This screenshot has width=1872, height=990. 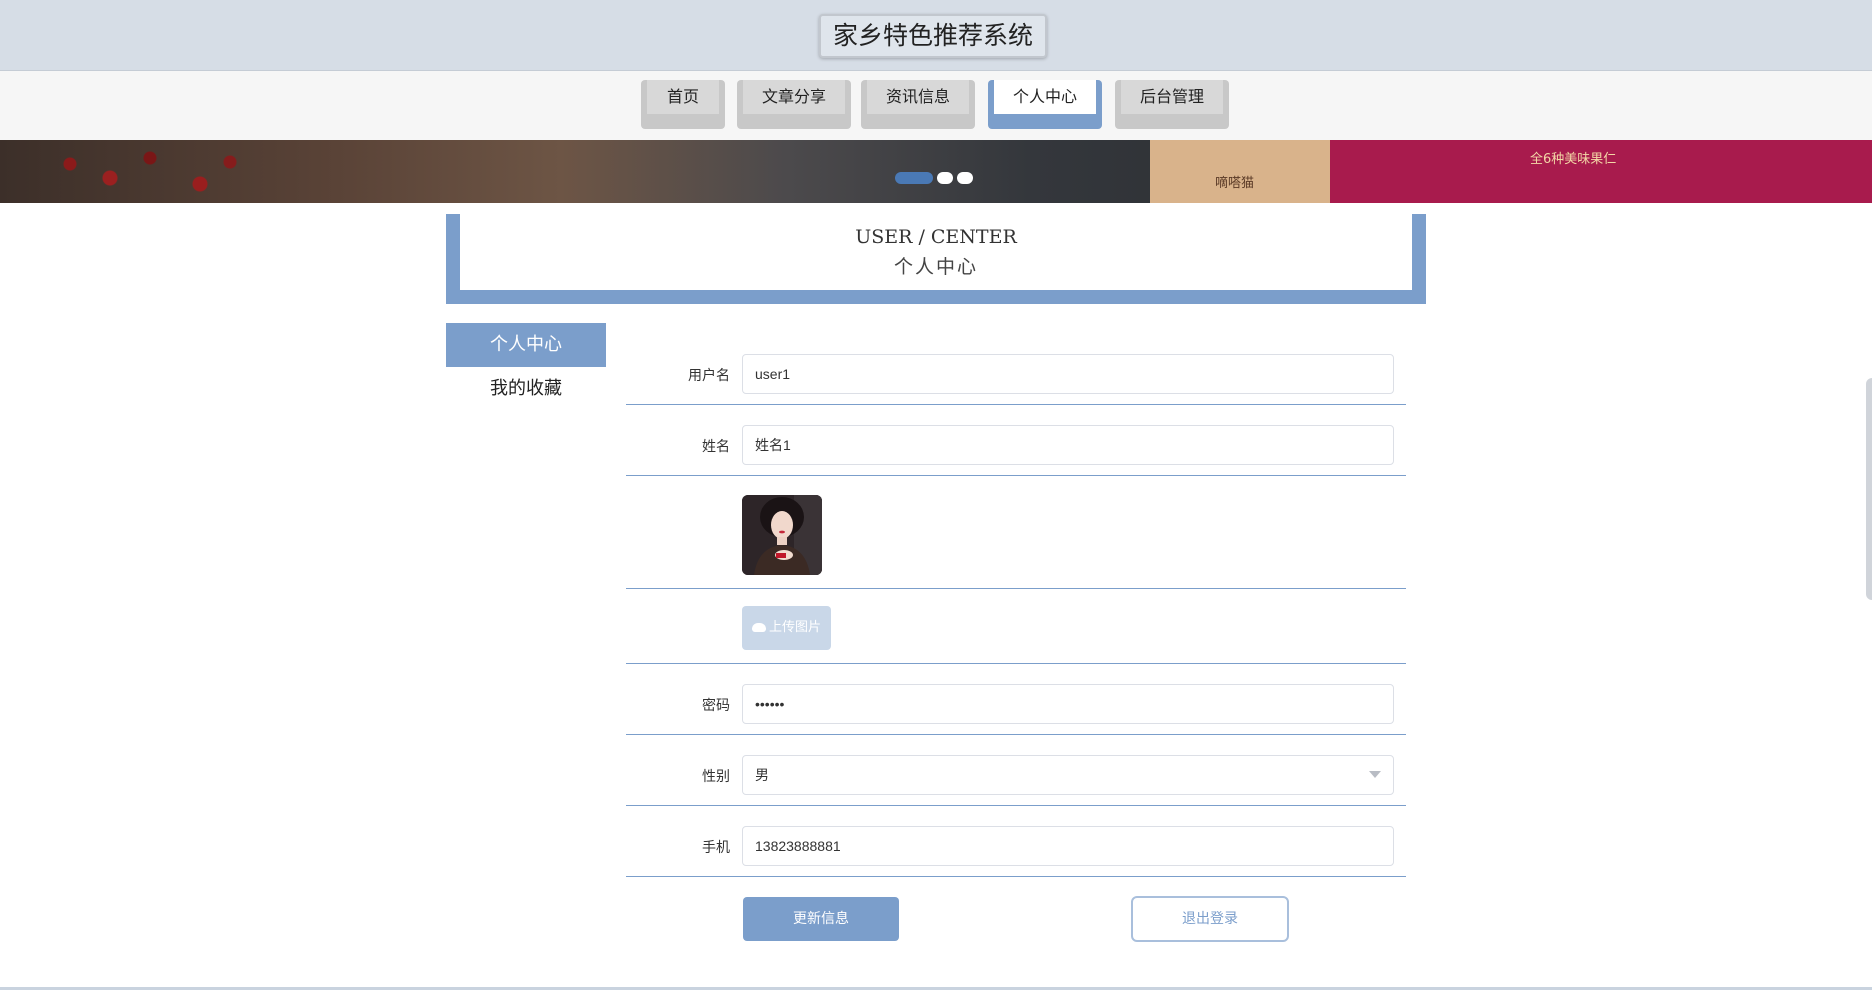 I want to click on nav-item-user-center: 个人中心, so click(x=1045, y=104).